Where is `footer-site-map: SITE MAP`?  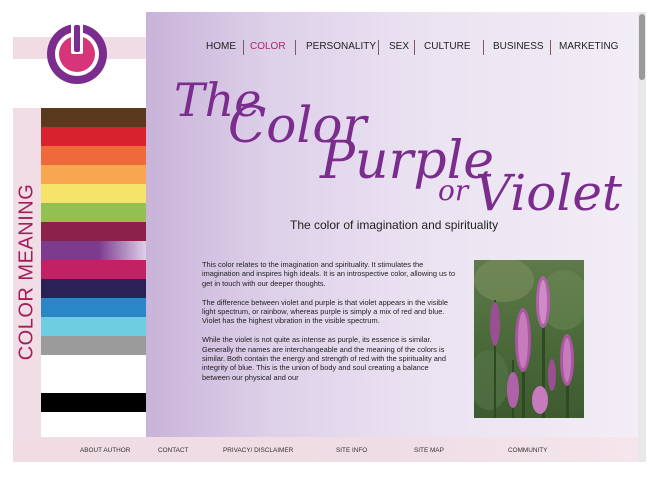
footer-site-map: SITE MAP is located at coordinates (429, 450).